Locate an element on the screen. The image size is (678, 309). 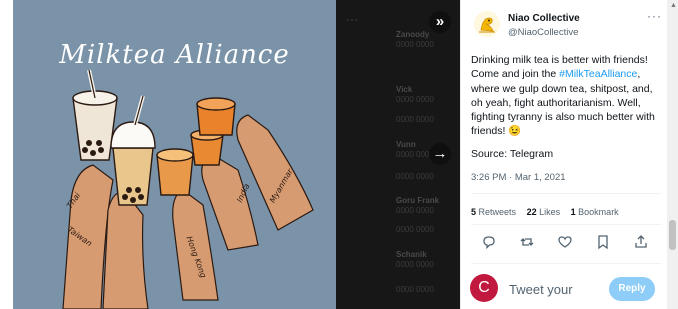
likes-stat: 22 Likes is located at coordinates (544, 212).